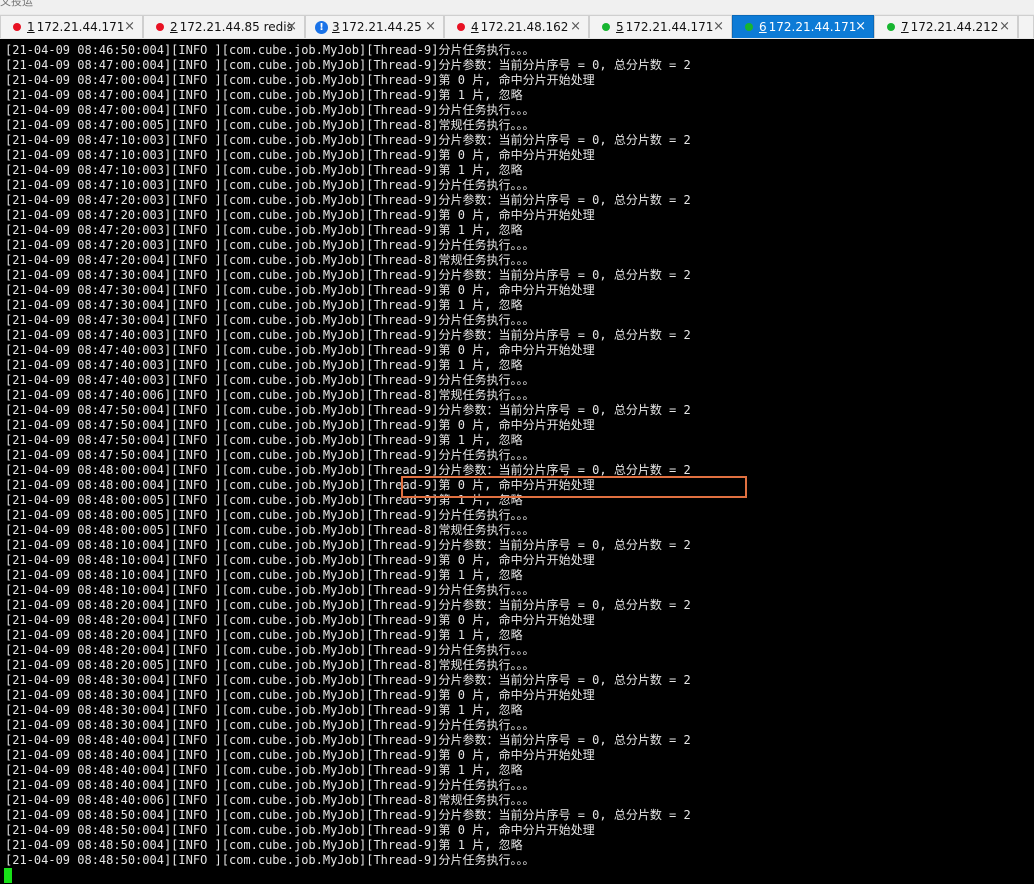  Describe the element at coordinates (8, 875) in the screenshot. I see `terminal-cursor` at that location.